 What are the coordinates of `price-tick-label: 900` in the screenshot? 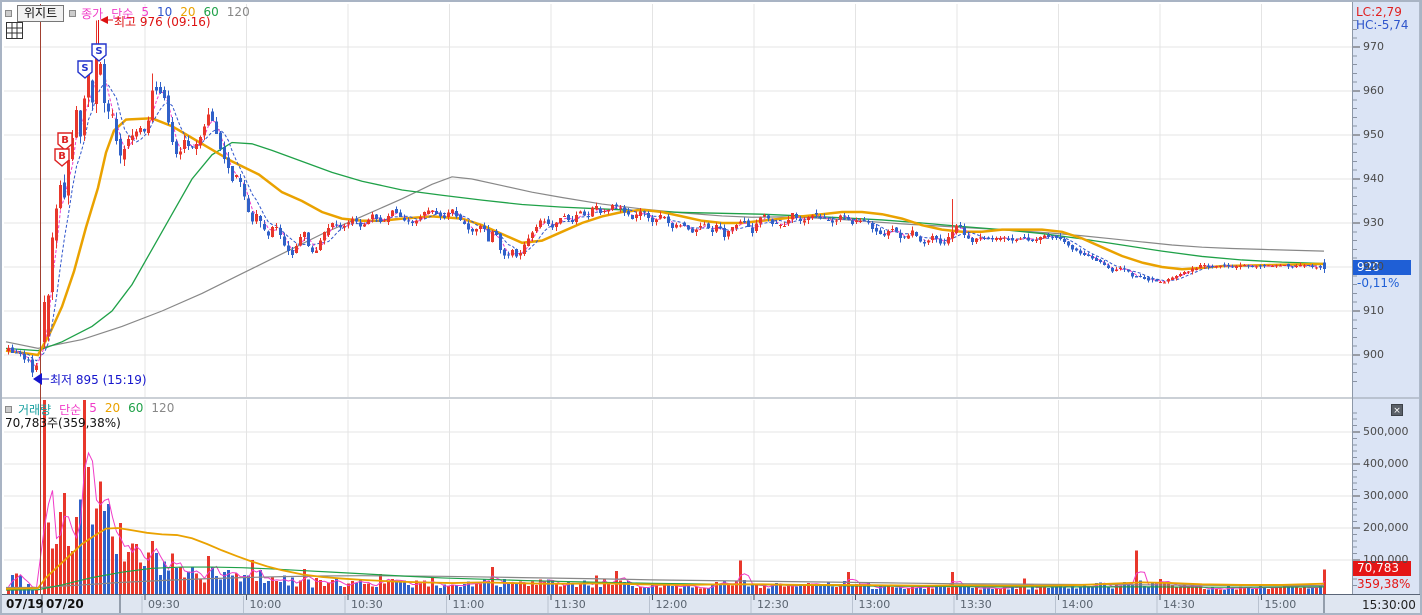 It's located at (1373, 354).